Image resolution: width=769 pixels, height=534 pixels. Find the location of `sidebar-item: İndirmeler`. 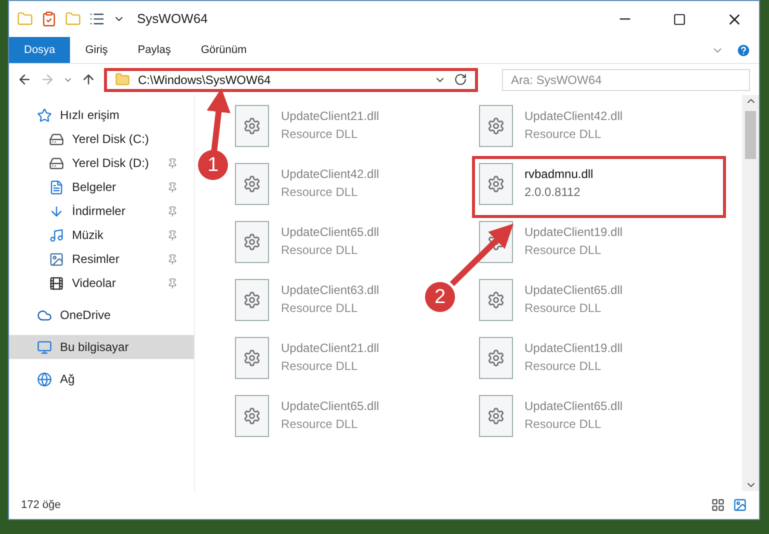

sidebar-item: İndirmeler is located at coordinates (101, 211).